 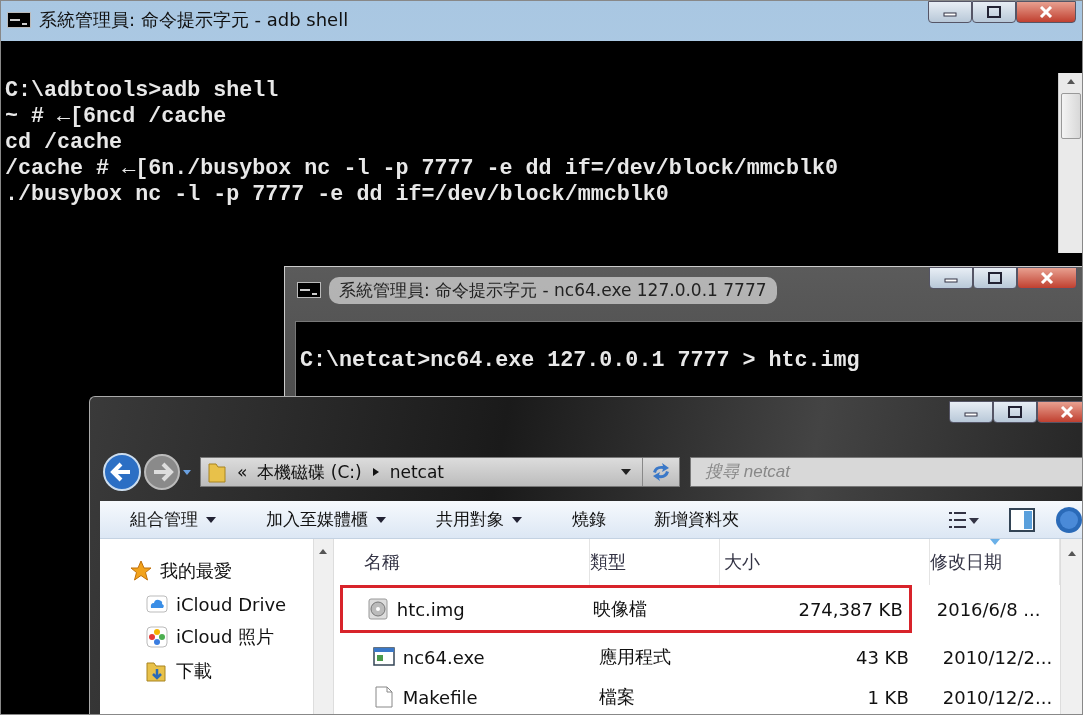 I want to click on download-folder-icon, so click(x=157, y=671).